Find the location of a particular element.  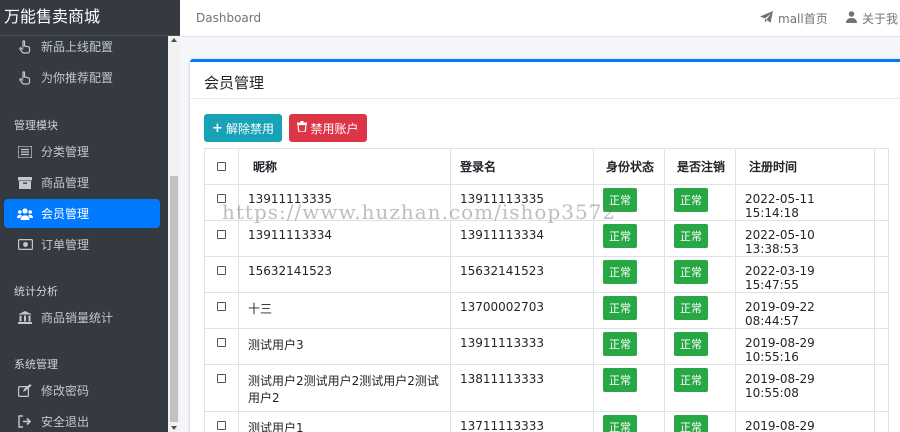

nav-header-statistics: 统计分析 is located at coordinates (36, 291).